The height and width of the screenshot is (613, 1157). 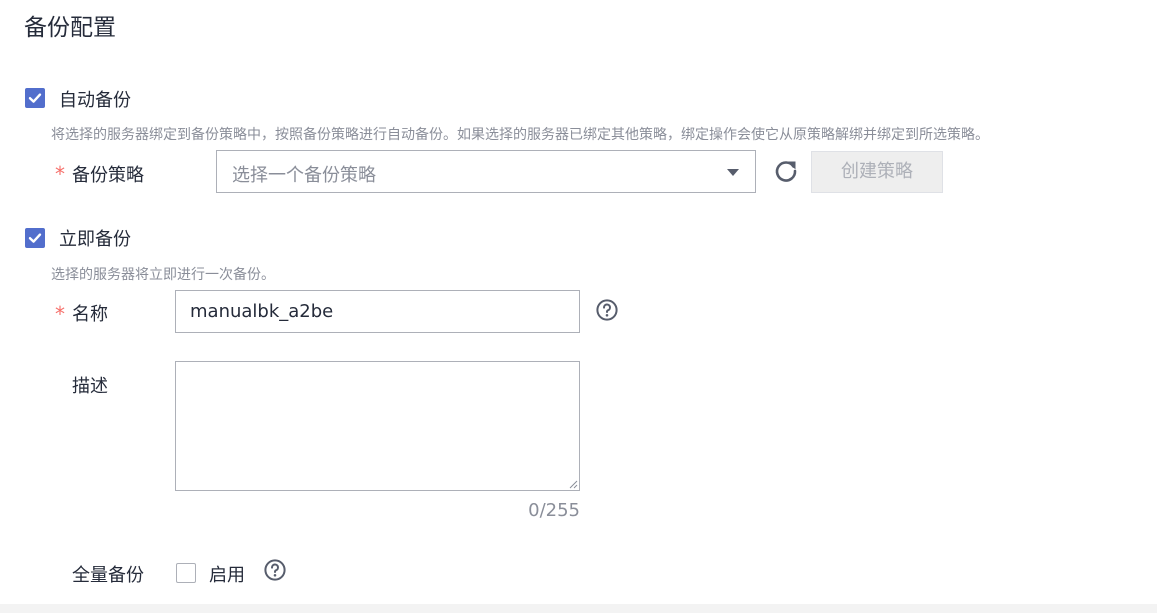 I want to click on auto-backup-label: 自动备份, so click(x=95, y=99).